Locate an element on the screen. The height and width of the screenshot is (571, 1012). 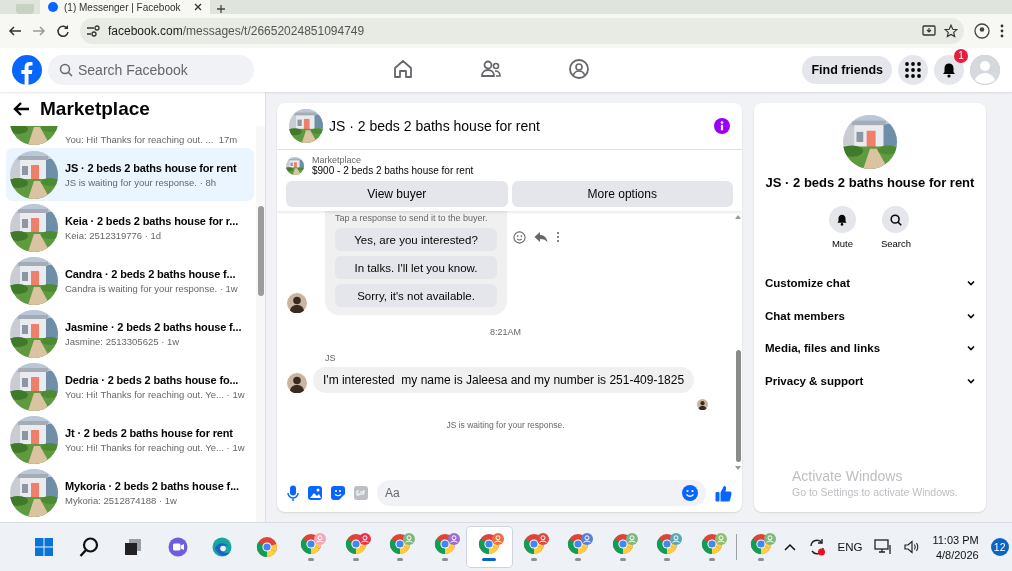
chat-title: JS · 2 beds 2 baths house for rent is located at coordinates (435, 126).